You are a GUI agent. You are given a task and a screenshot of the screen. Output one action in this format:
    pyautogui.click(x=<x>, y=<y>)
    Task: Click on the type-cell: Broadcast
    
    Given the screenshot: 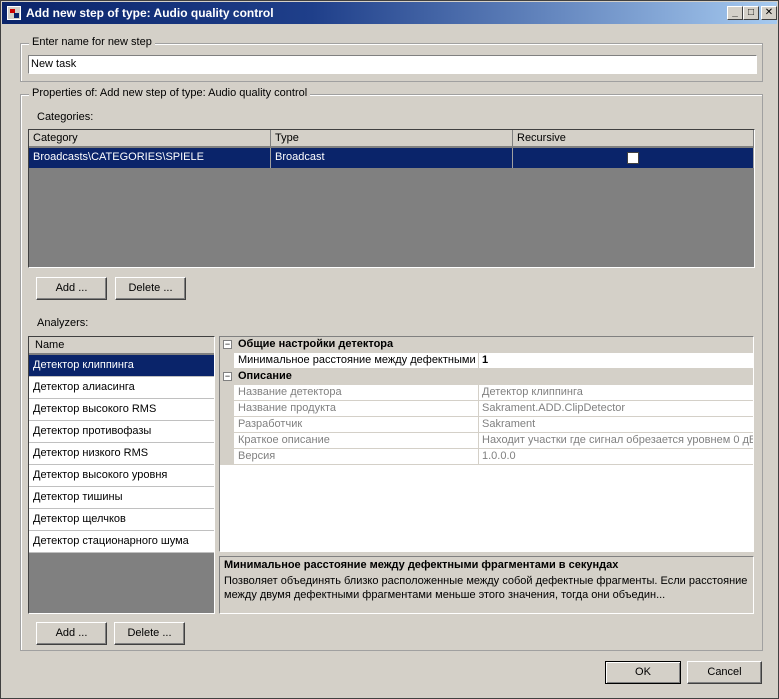 What is the action you would take?
    pyautogui.click(x=392, y=158)
    